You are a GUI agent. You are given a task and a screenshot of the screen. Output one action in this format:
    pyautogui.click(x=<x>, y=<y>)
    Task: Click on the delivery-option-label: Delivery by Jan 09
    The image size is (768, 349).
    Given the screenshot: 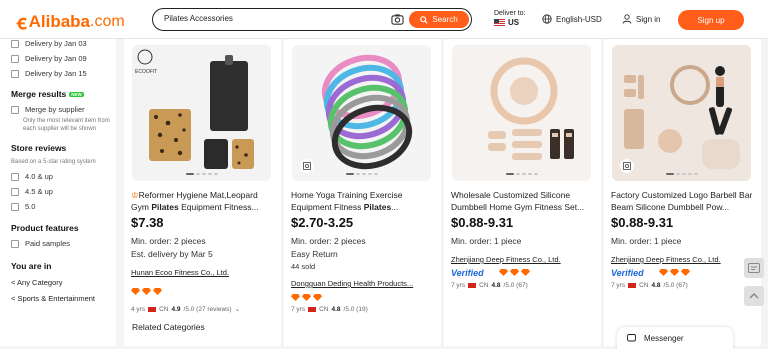 What is the action you would take?
    pyautogui.click(x=56, y=58)
    